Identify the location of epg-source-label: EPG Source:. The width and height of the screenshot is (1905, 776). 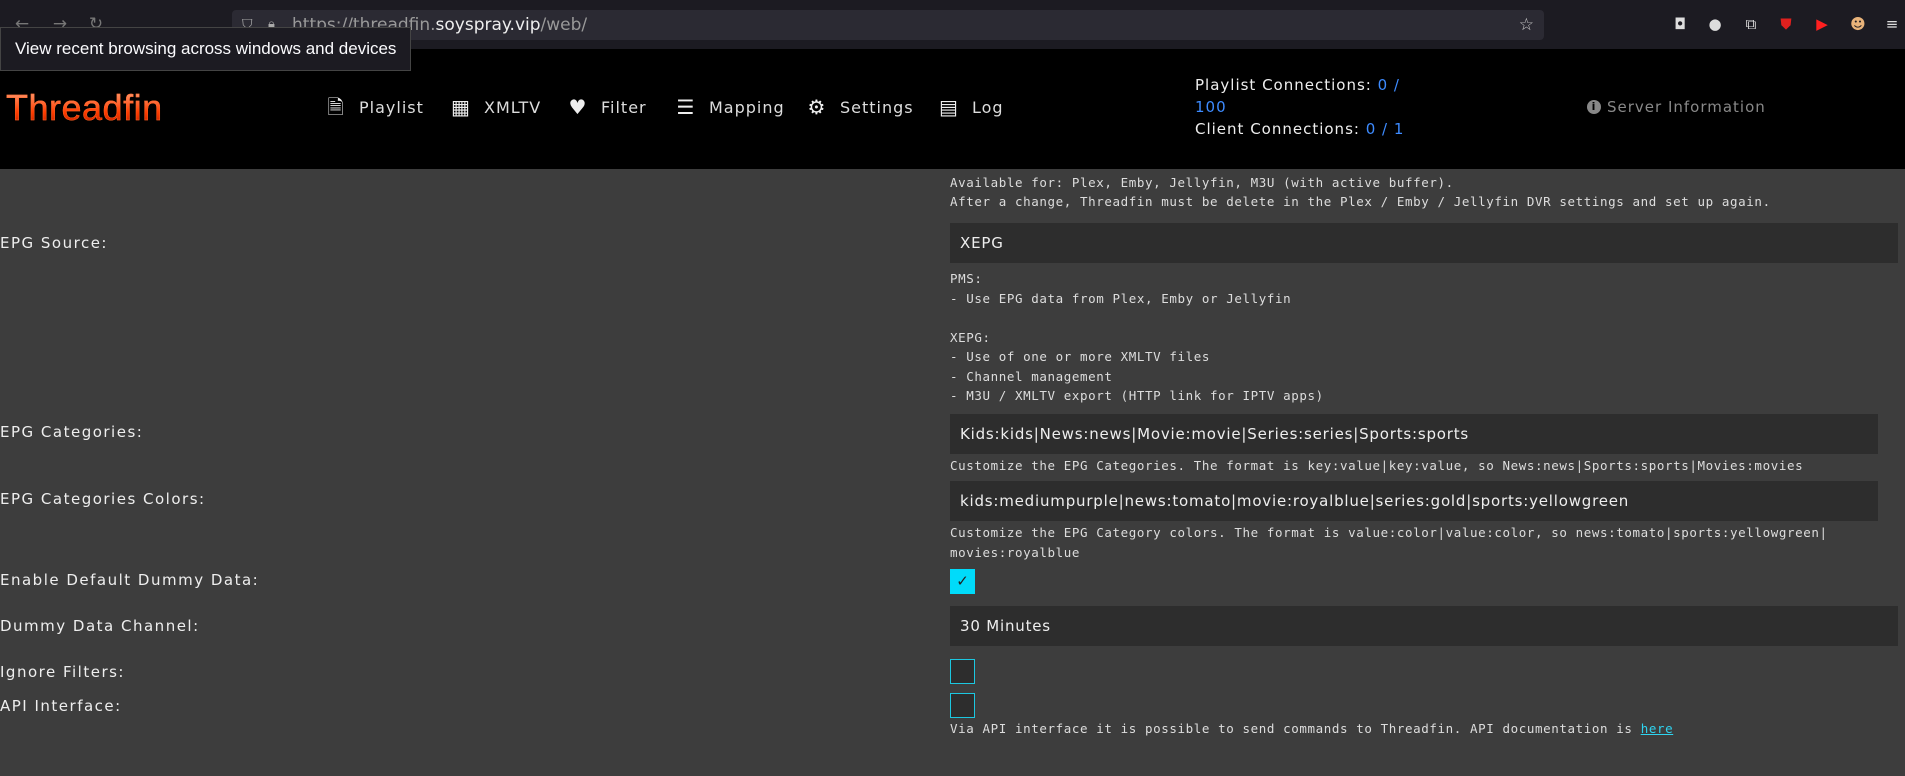
(54, 243).